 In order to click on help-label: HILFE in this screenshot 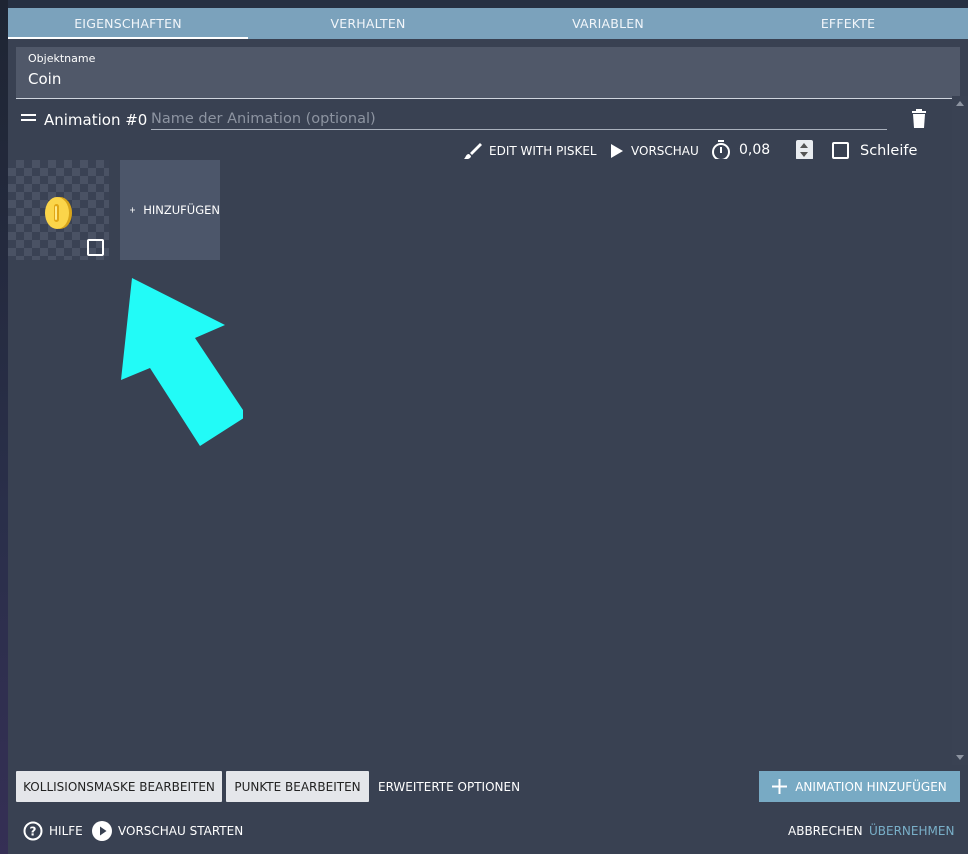, I will do `click(66, 831)`.